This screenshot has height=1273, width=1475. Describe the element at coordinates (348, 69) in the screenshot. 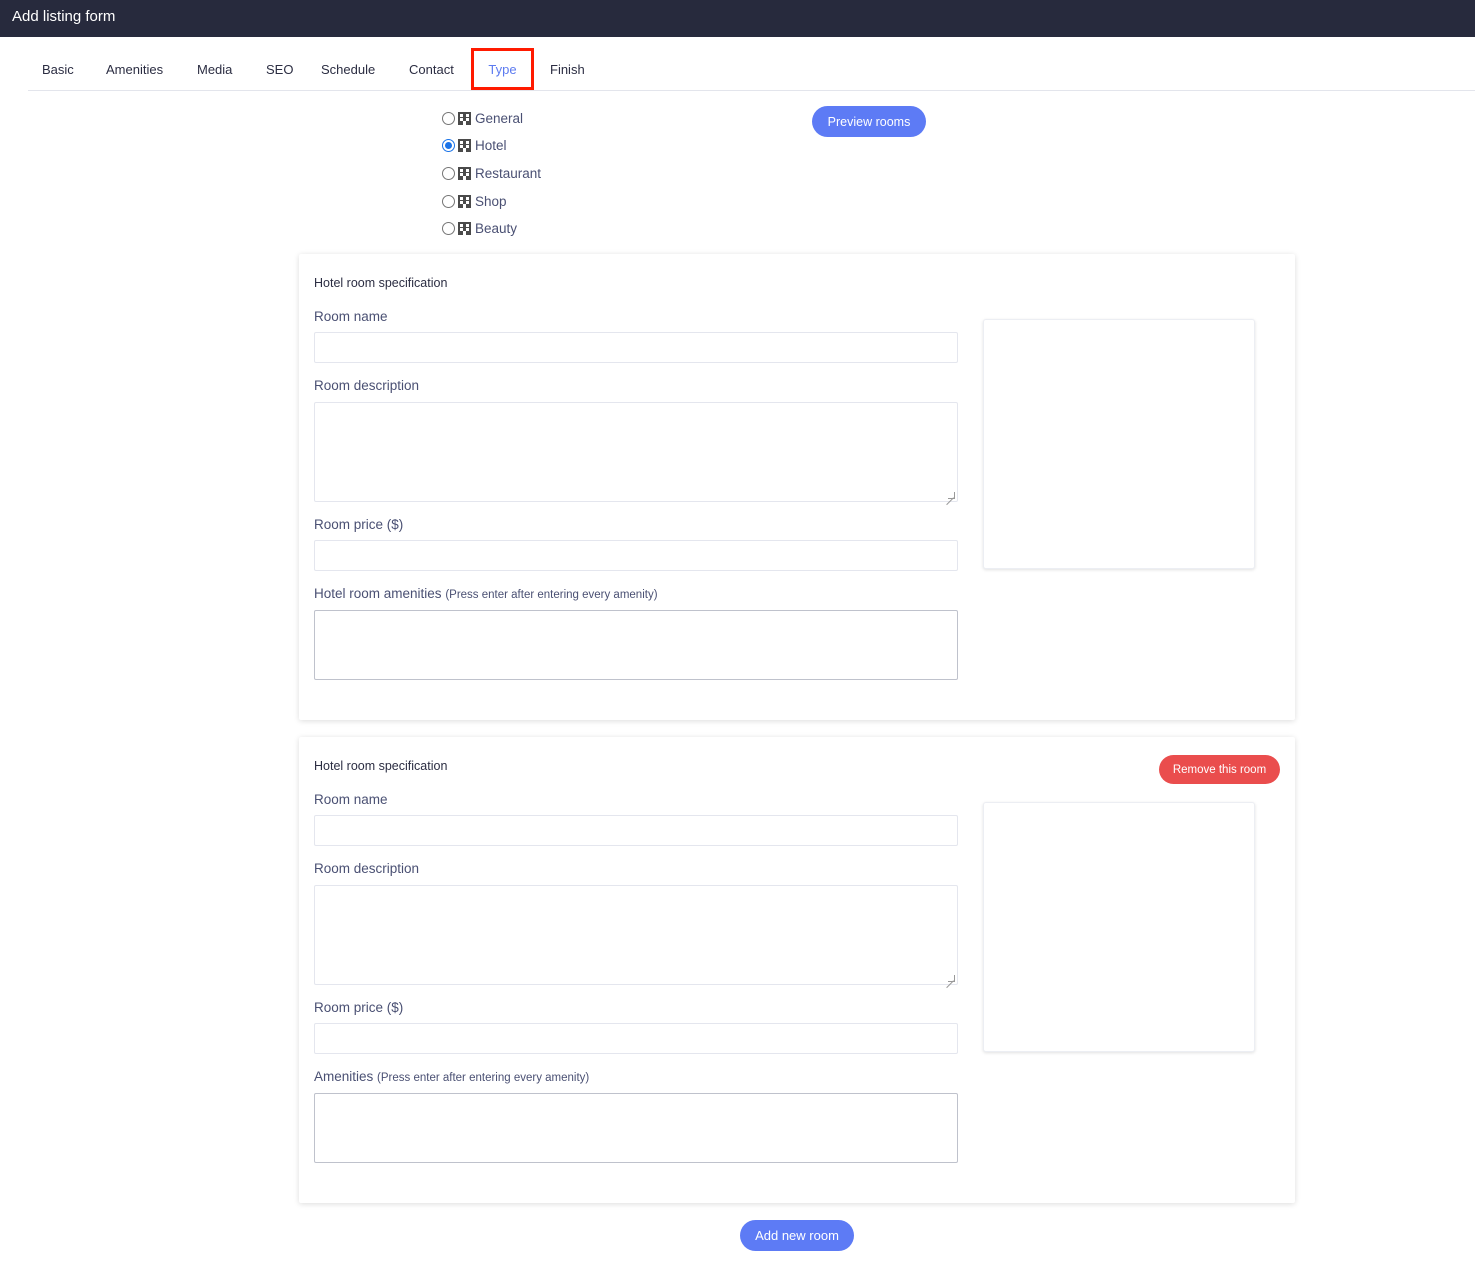

I see `tab-schedule: Schedule` at that location.